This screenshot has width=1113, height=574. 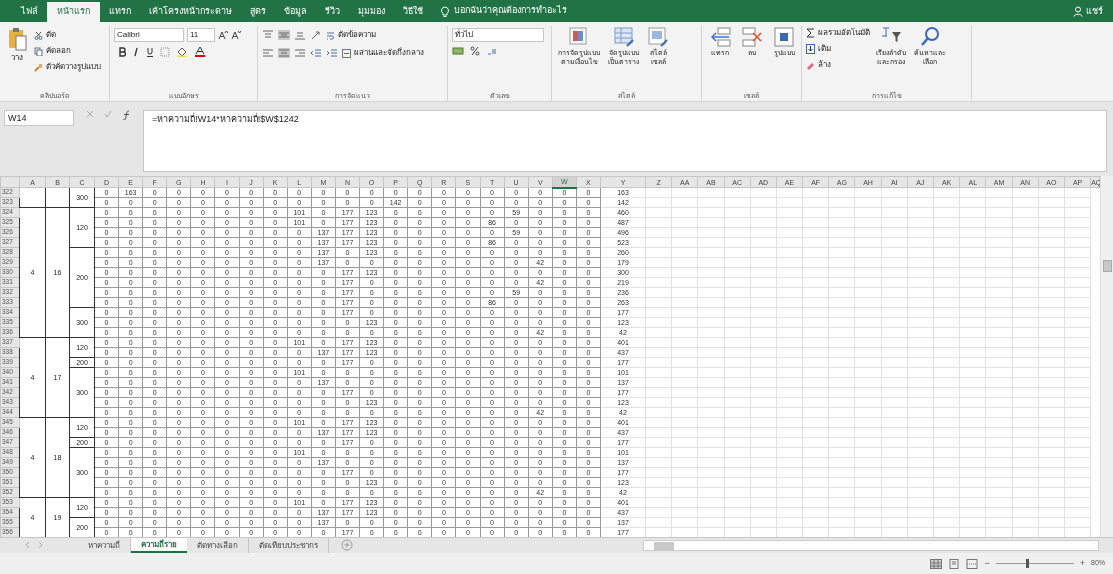 What do you see at coordinates (295, 12) in the screenshot?
I see `ribbon-tab: ข้อมูล` at bounding box center [295, 12].